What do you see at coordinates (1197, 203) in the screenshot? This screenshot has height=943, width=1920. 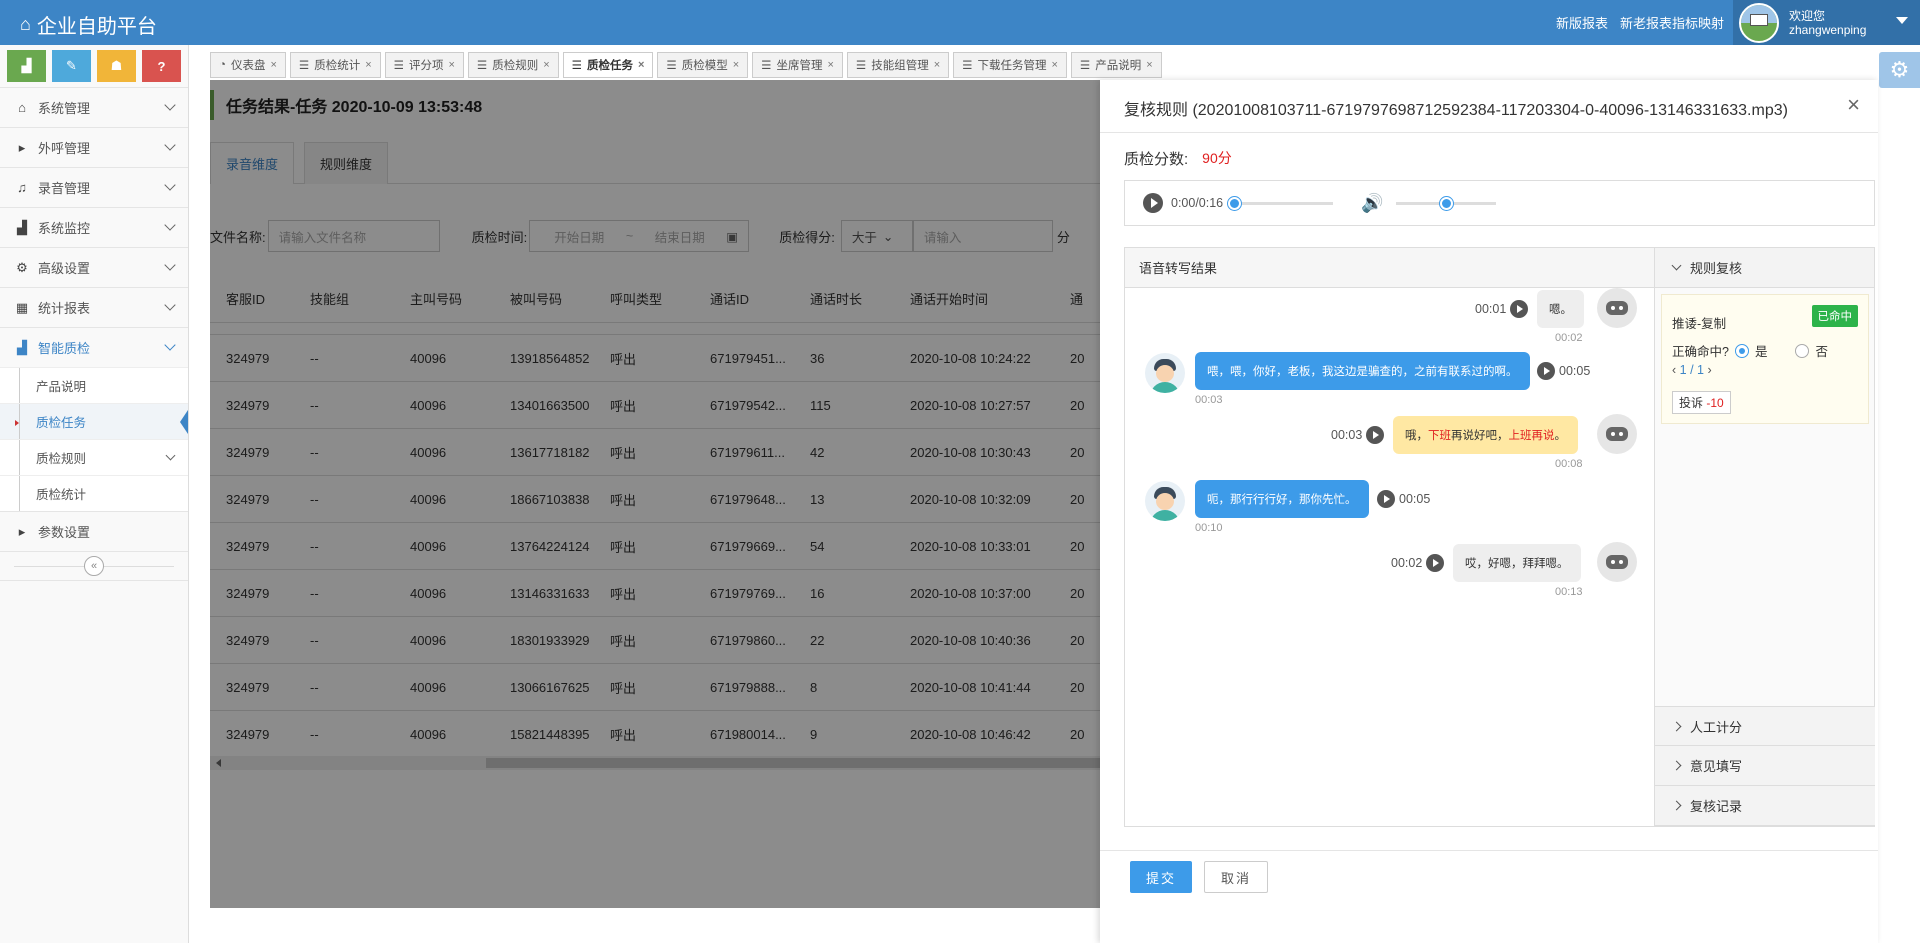 I see `audio-time: 0:00/0:16` at bounding box center [1197, 203].